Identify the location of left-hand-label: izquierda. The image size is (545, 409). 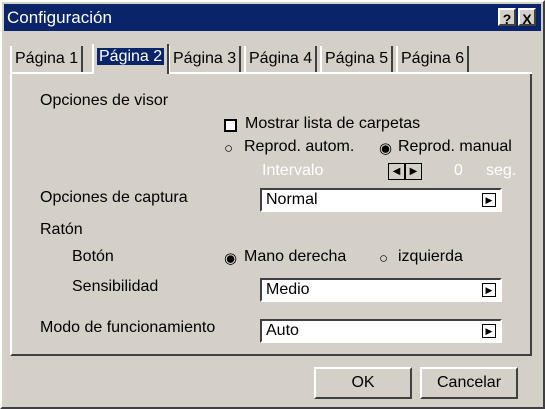
(430, 256).